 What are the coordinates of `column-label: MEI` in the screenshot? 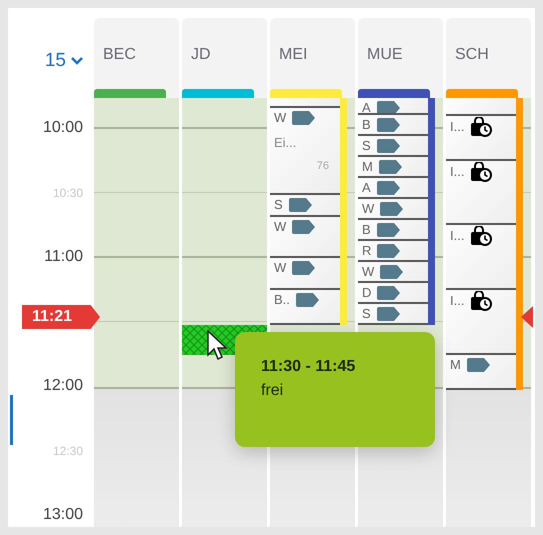 It's located at (293, 54).